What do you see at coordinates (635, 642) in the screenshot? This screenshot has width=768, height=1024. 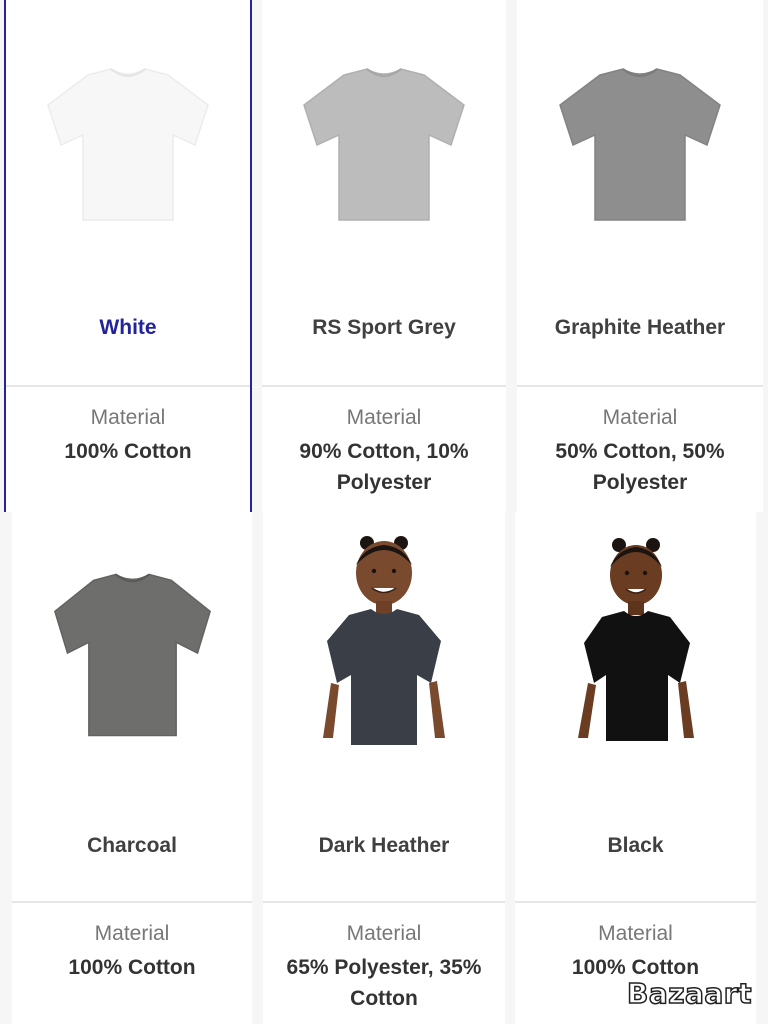 I see `product-image-child-black-tshirt` at bounding box center [635, 642].